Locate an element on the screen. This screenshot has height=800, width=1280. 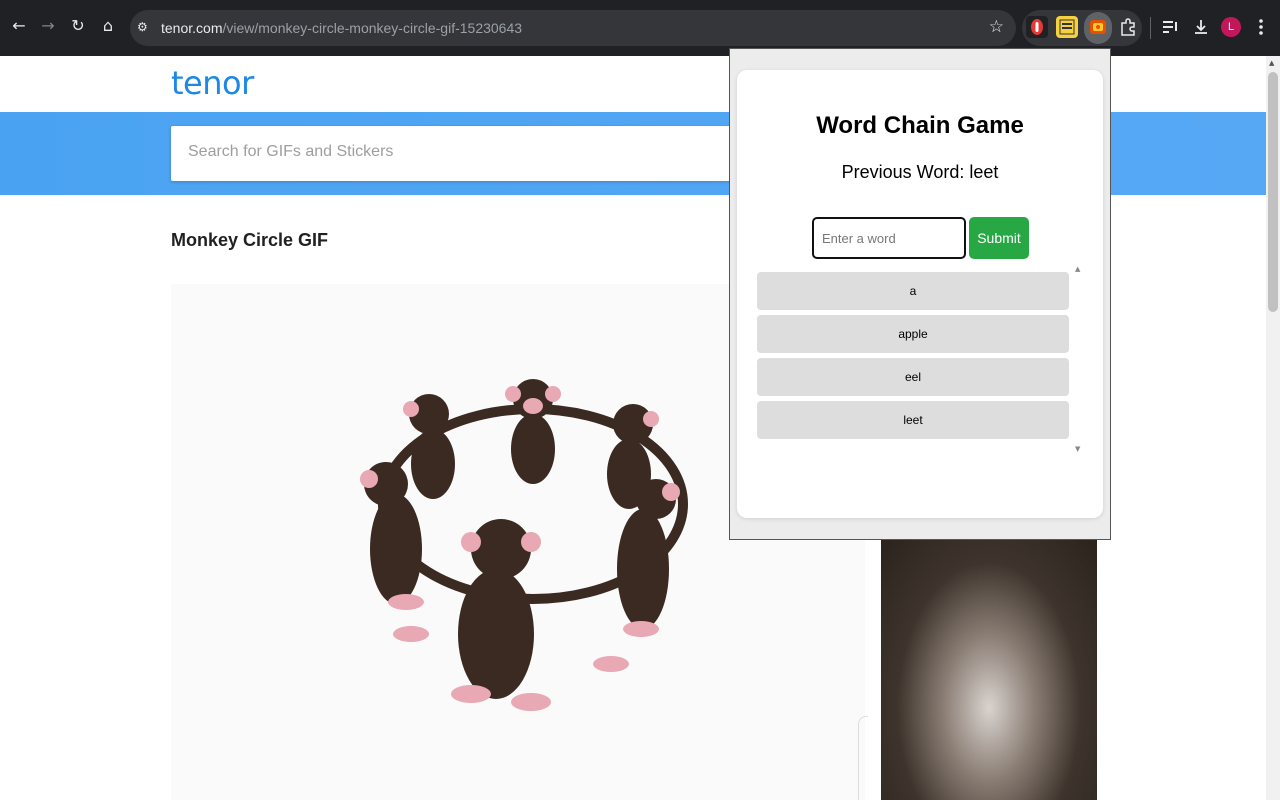
list-scroll-down-icon: ▼ is located at coordinates (1077, 449).